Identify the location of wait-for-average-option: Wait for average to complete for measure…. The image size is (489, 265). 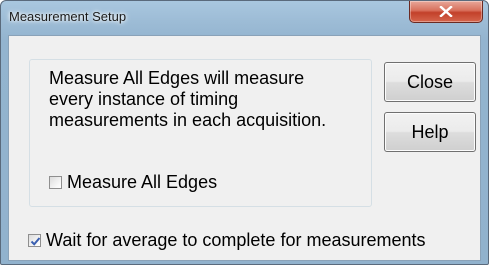
(227, 240).